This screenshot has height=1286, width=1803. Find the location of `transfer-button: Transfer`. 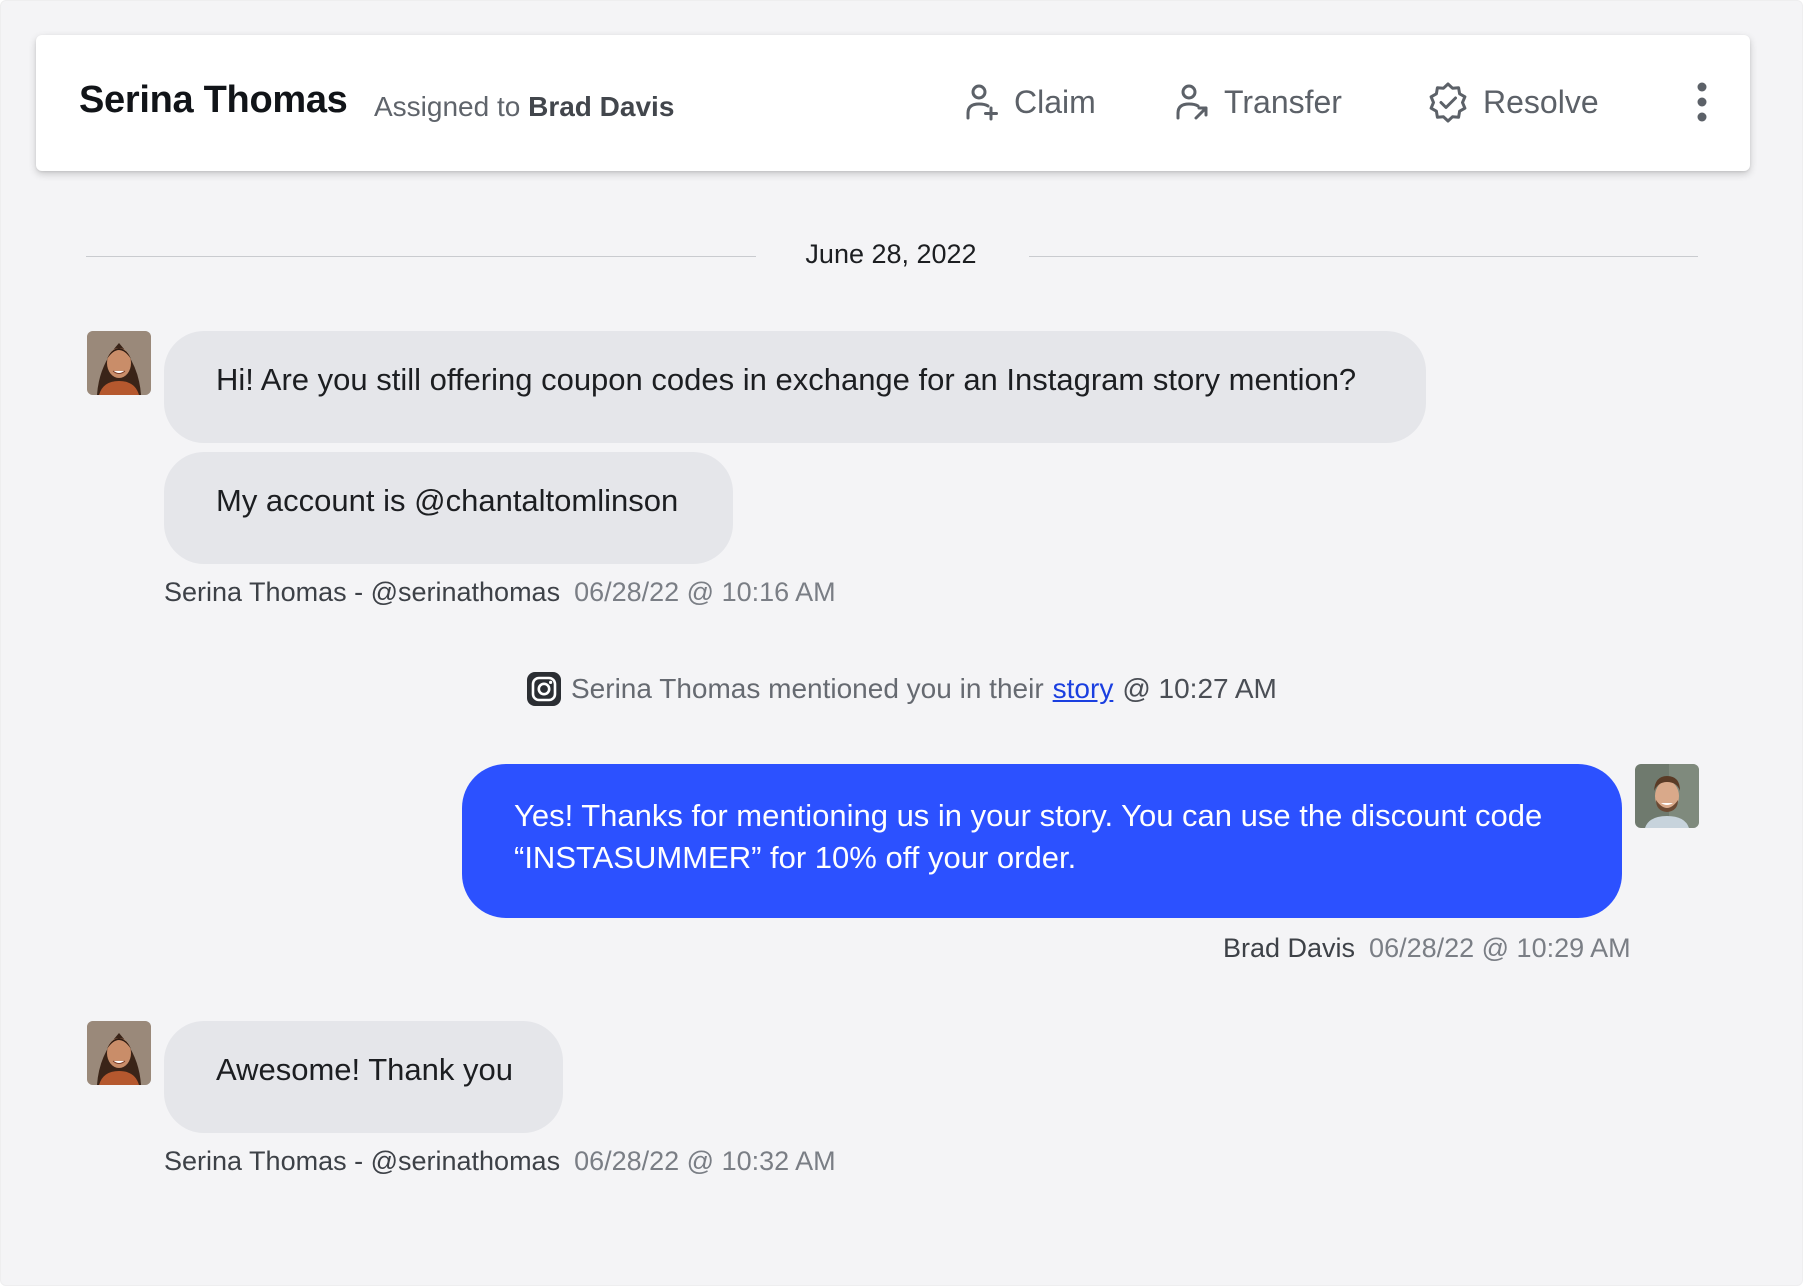

transfer-button: Transfer is located at coordinates (1258, 102).